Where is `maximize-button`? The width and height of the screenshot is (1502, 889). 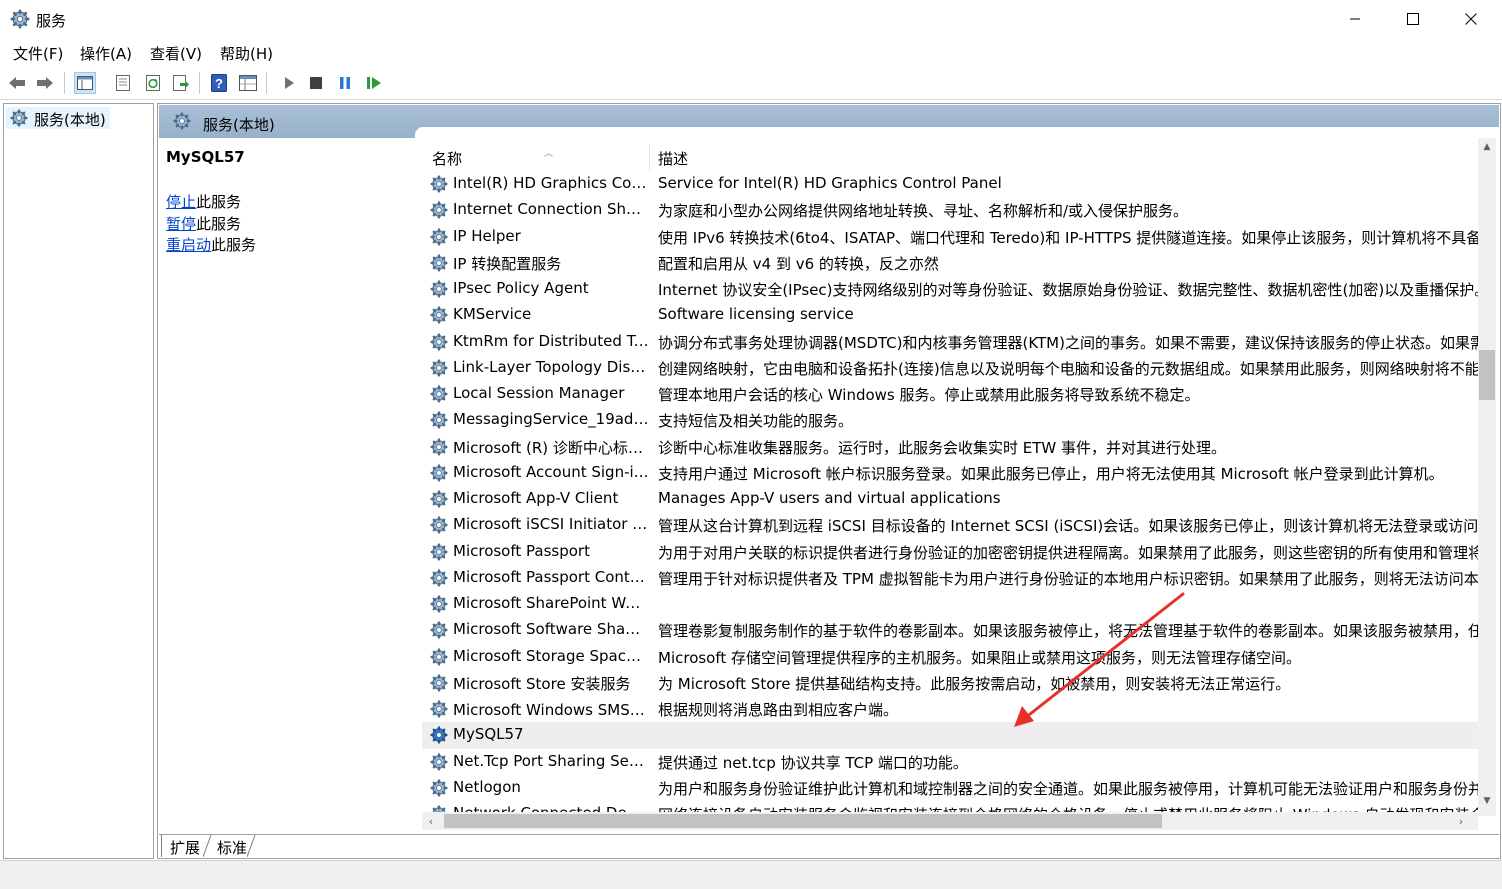 maximize-button is located at coordinates (1413, 19).